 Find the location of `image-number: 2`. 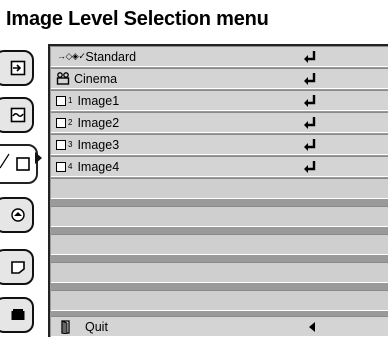

image-number: 2 is located at coordinates (70, 122).